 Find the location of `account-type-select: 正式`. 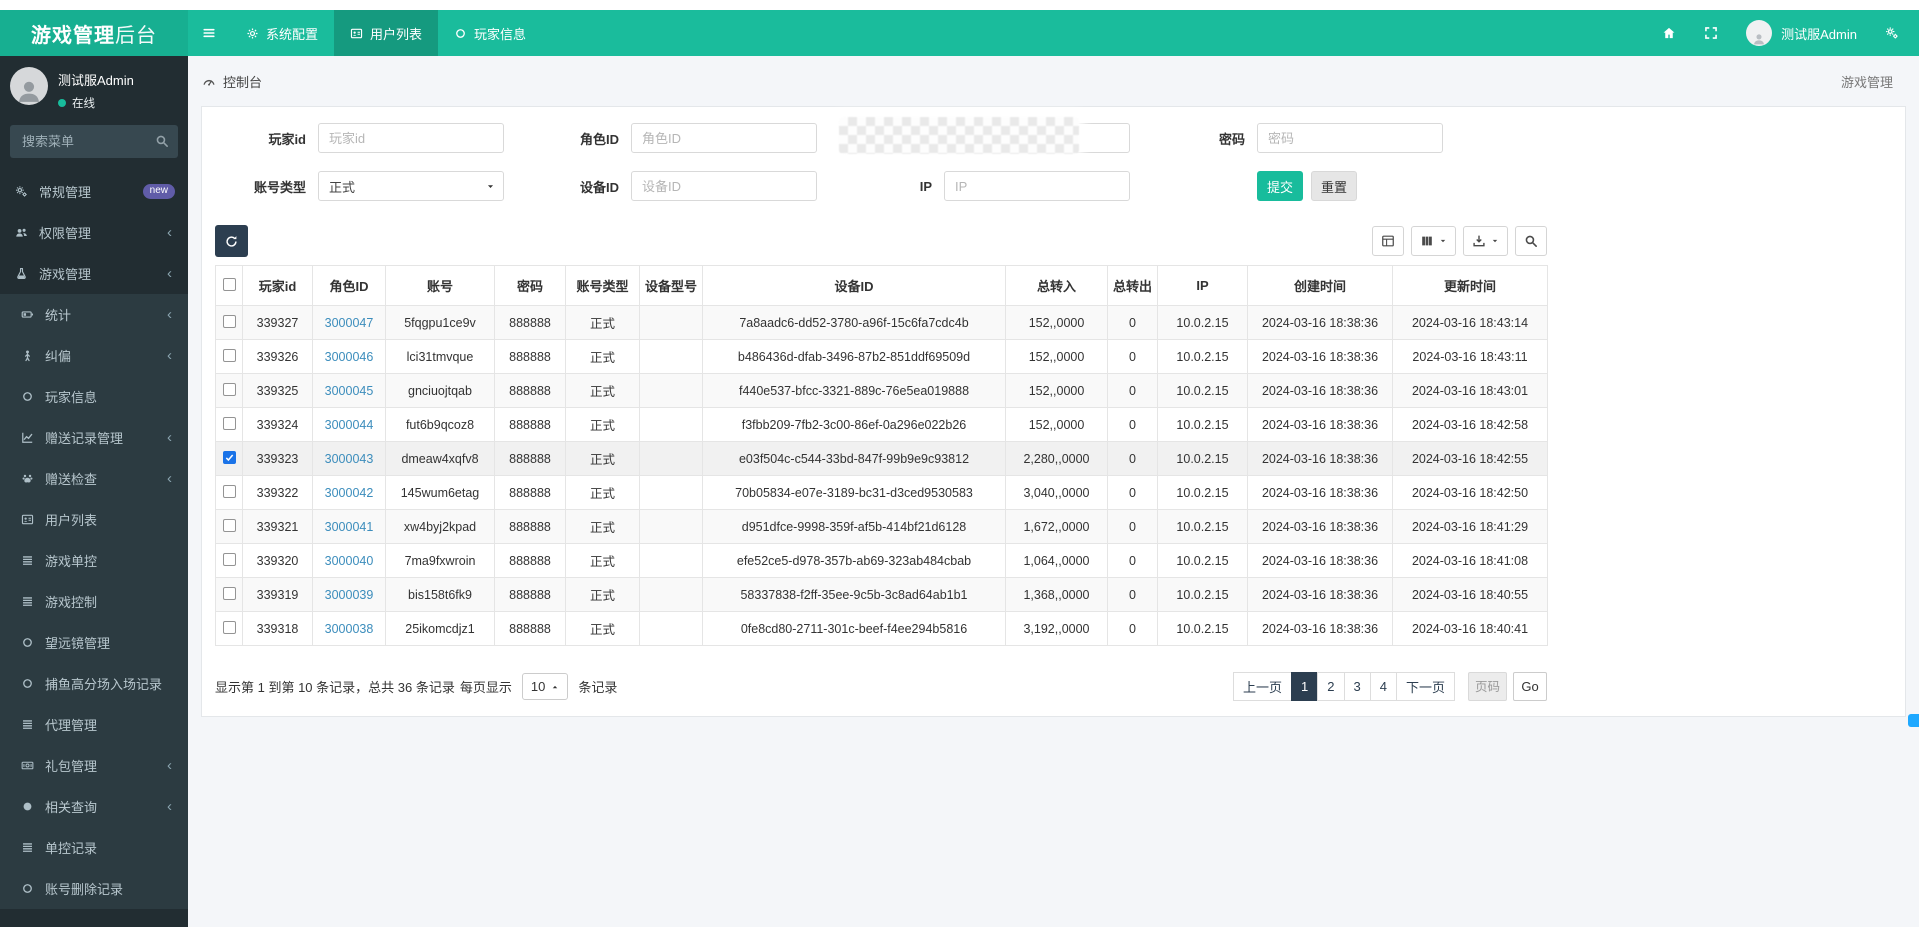

account-type-select: 正式 is located at coordinates (411, 186).